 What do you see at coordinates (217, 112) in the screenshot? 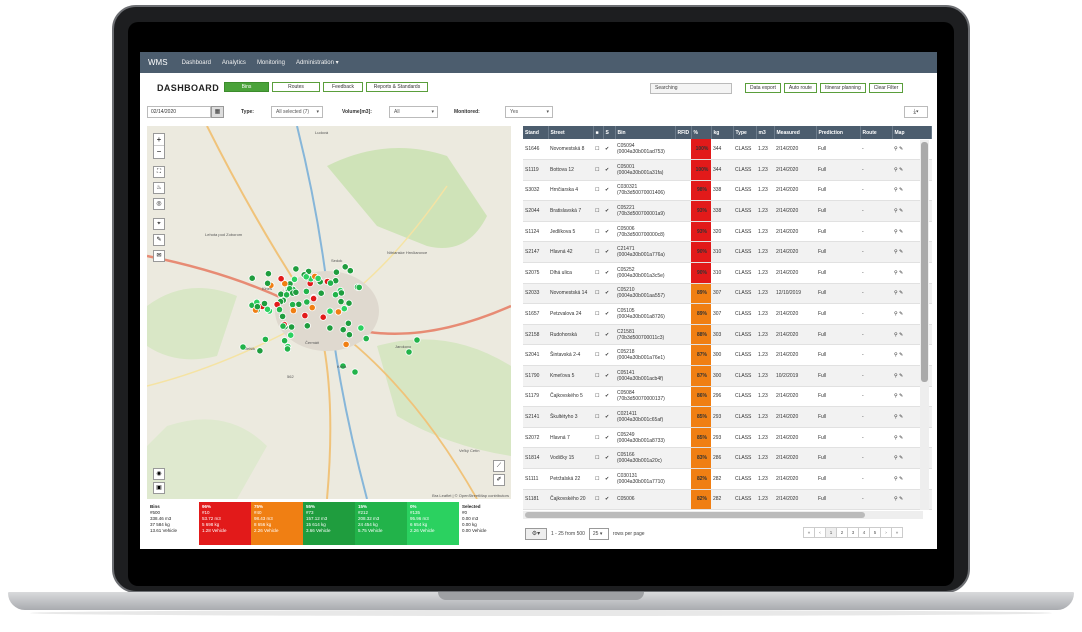
I see `calendar-icon: ▦` at bounding box center [217, 112].